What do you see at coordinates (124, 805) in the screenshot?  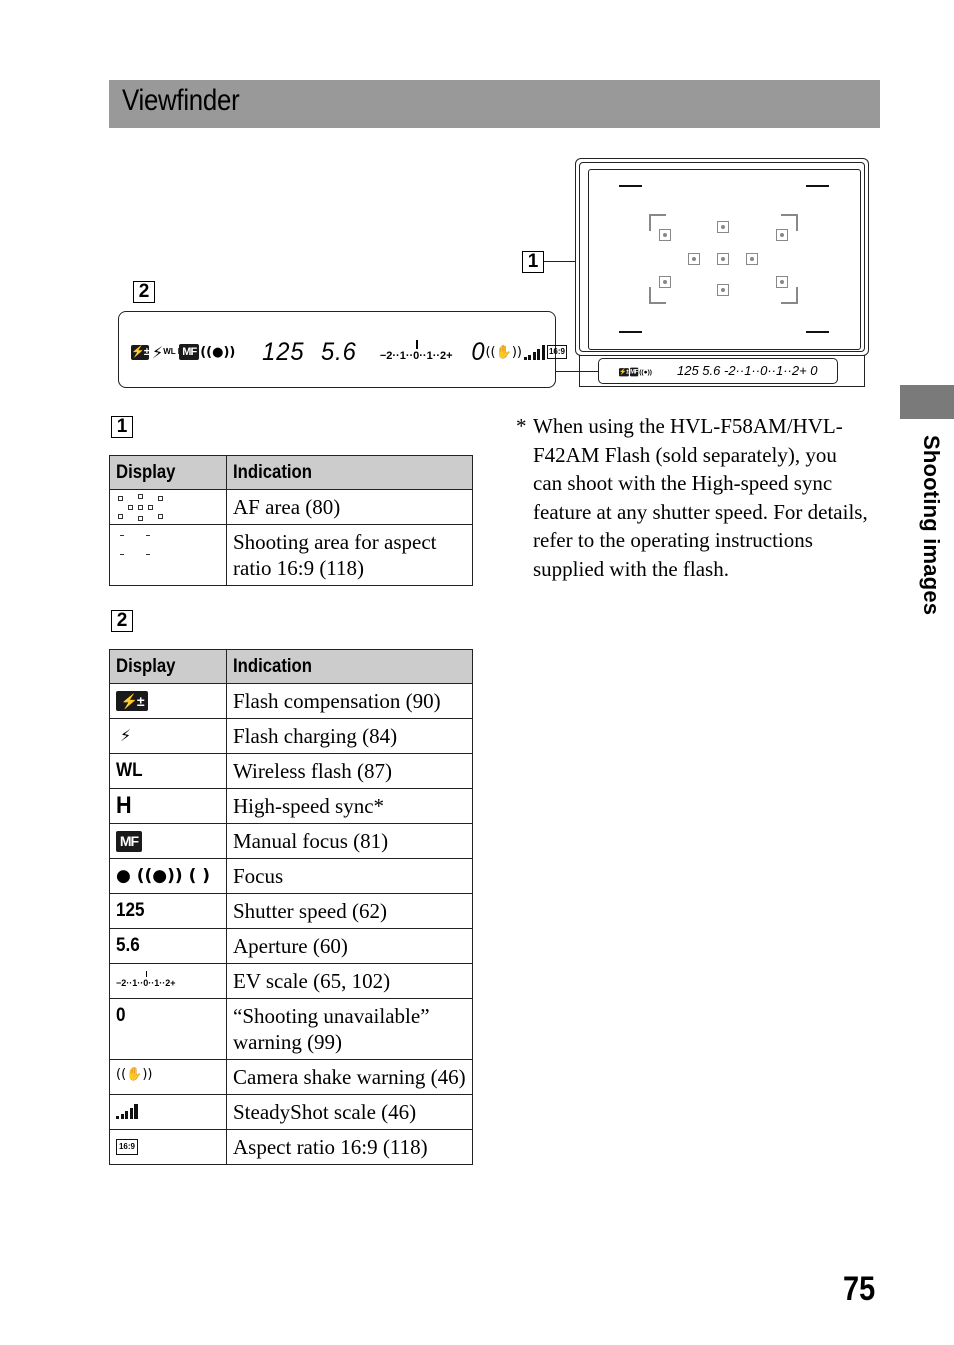 I see `high-speed-sync-icon: H` at bounding box center [124, 805].